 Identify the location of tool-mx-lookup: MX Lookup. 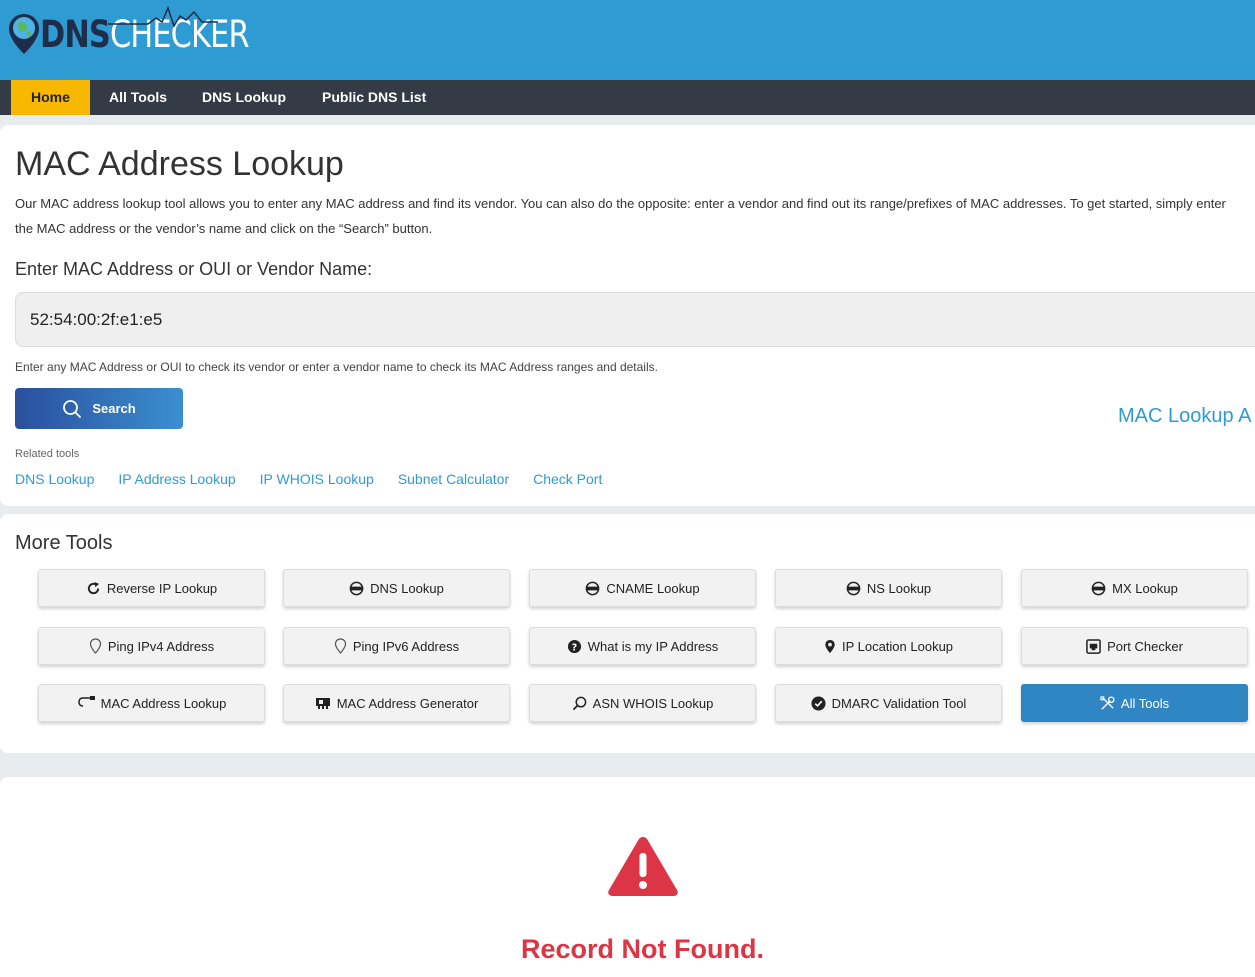
(1134, 588).